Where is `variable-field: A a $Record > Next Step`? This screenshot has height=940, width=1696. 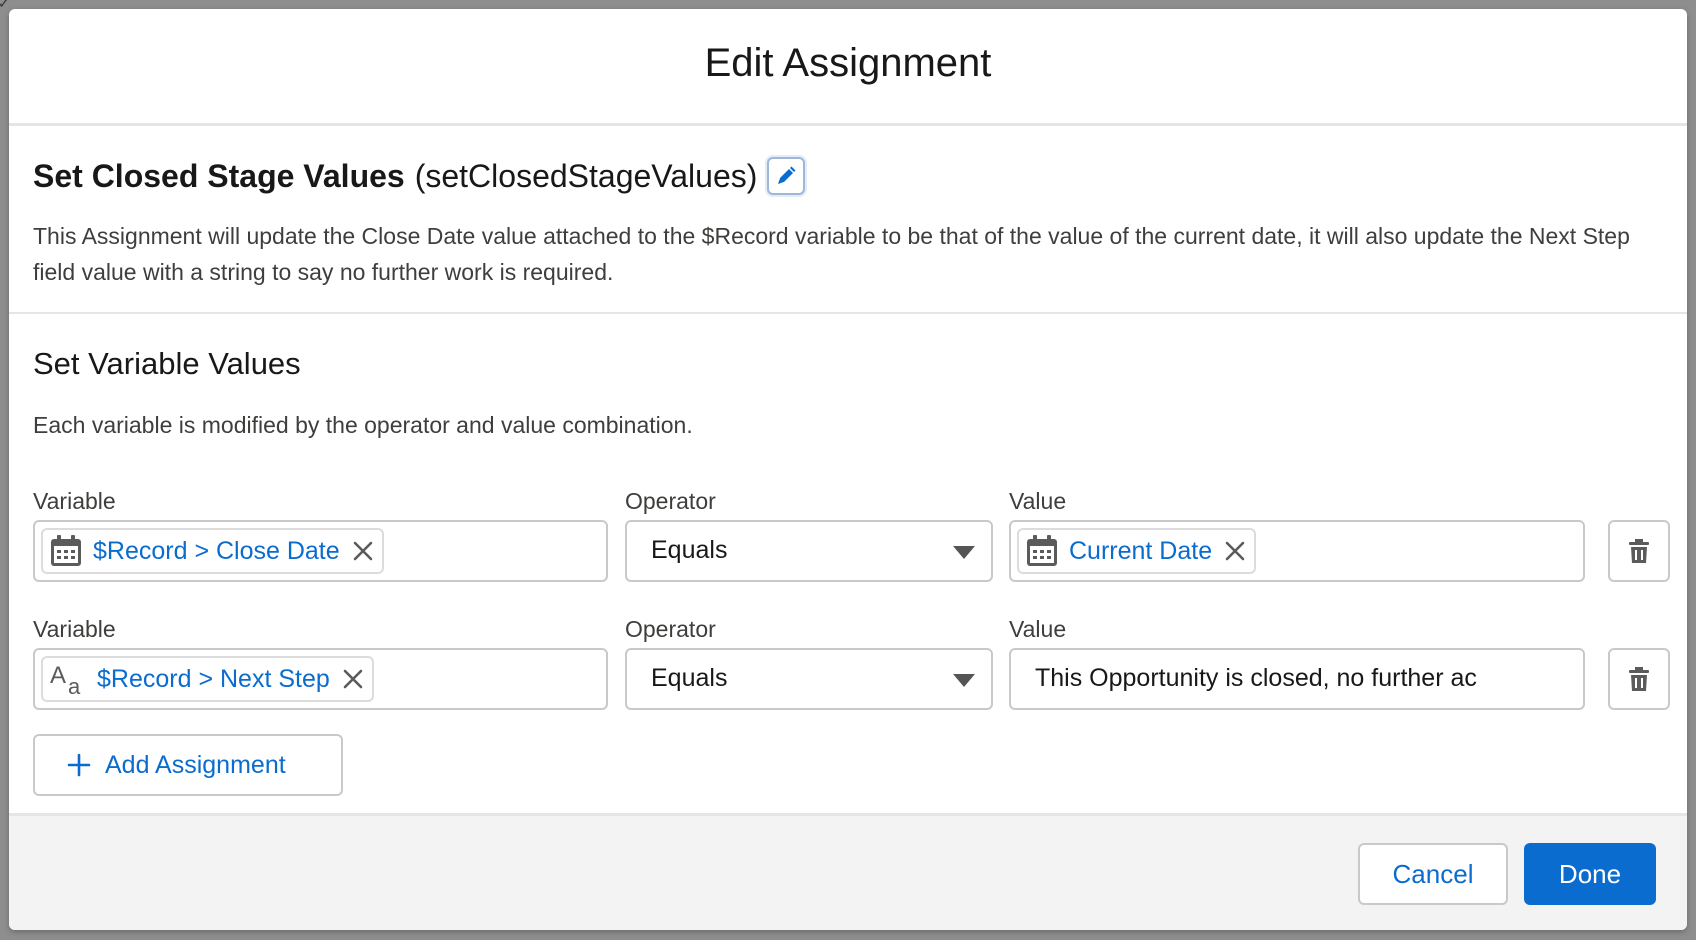 variable-field: A a $Record > Next Step is located at coordinates (320, 679).